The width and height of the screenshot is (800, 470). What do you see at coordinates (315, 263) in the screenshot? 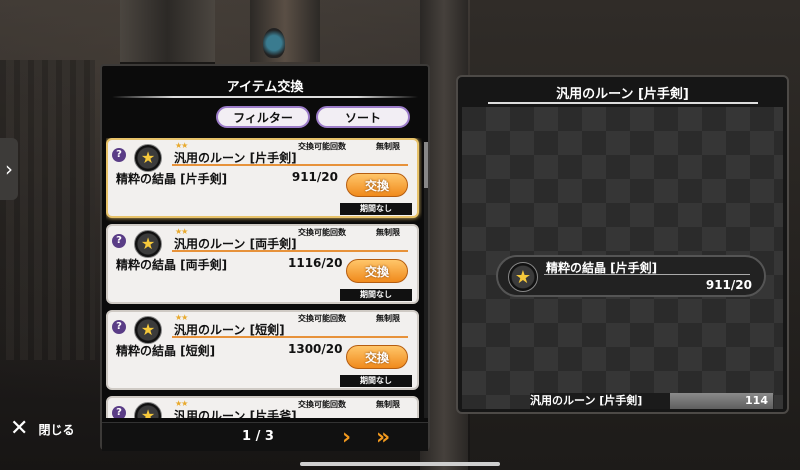
I see `material-count: 1116/20` at bounding box center [315, 263].